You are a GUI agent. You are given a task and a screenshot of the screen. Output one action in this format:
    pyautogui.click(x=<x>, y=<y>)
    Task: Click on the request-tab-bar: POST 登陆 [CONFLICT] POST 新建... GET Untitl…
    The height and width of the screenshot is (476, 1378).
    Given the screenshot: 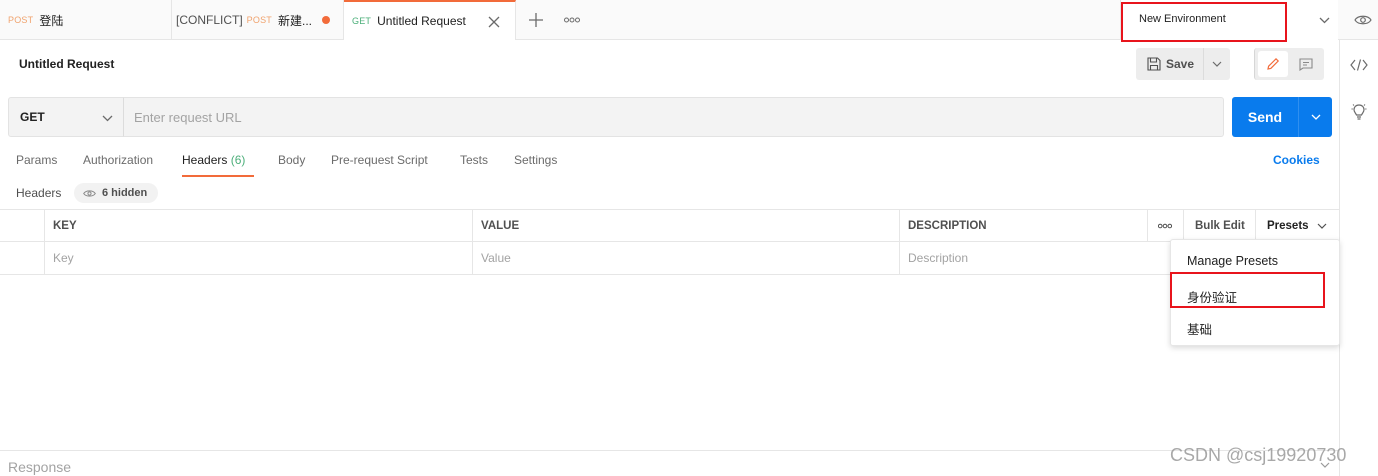 What is the action you would take?
    pyautogui.click(x=689, y=21)
    